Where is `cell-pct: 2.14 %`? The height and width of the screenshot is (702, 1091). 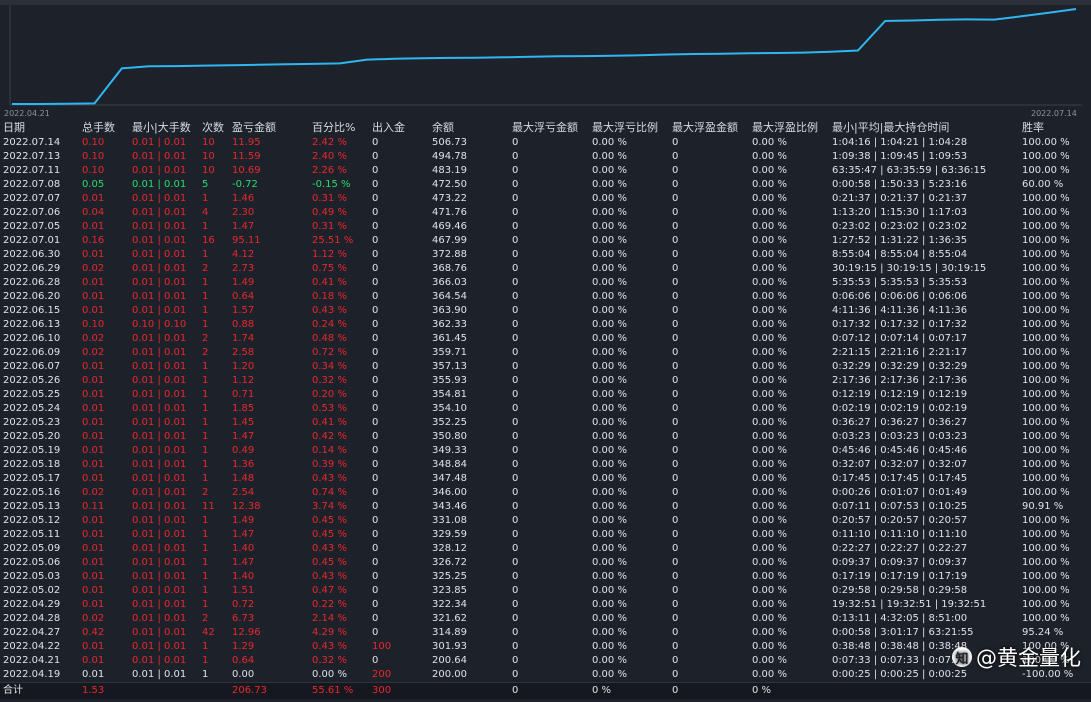 cell-pct: 2.14 % is located at coordinates (329, 618).